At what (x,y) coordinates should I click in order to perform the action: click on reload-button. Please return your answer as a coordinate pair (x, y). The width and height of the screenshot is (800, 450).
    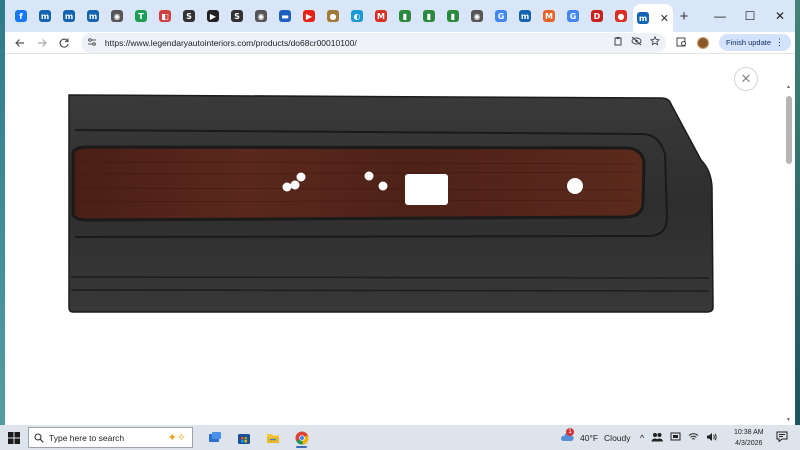
    Looking at the image, I should click on (64, 43).